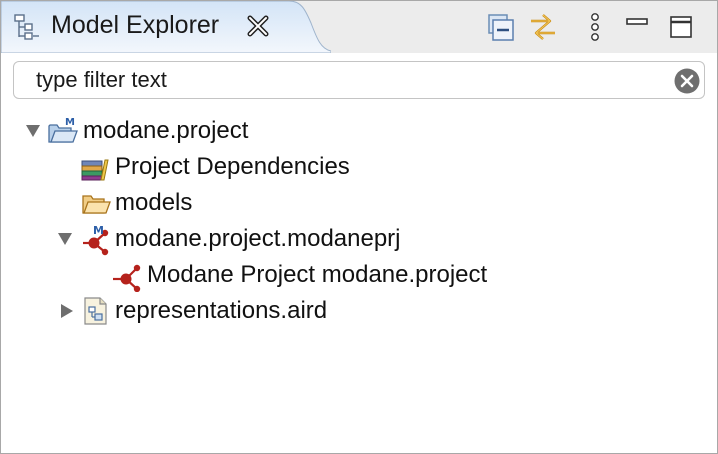 Image resolution: width=718 pixels, height=454 pixels. I want to click on tree-item-project-dependencies: Project Dependencies, so click(359, 166).